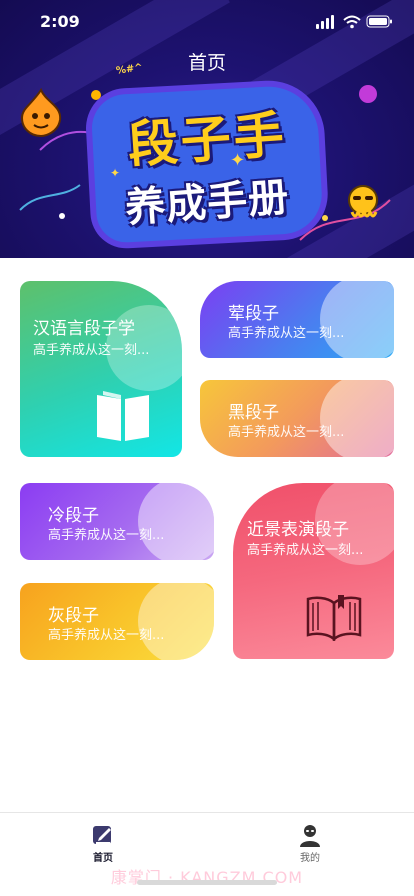  Describe the element at coordinates (206, 63) in the screenshot. I see `page-title: 首页` at that location.